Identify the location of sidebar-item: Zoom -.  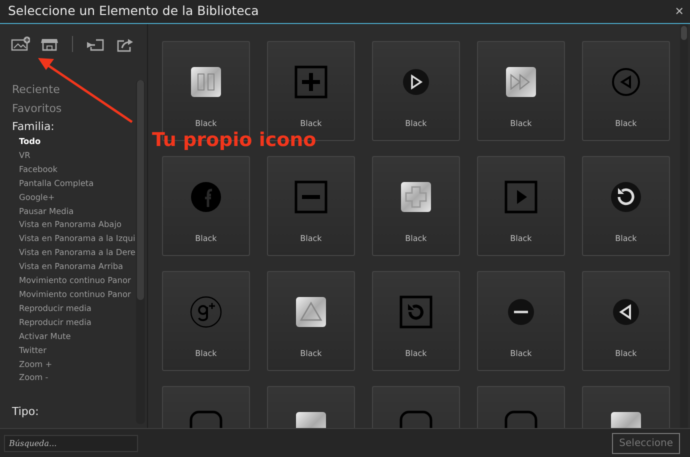
(79, 378).